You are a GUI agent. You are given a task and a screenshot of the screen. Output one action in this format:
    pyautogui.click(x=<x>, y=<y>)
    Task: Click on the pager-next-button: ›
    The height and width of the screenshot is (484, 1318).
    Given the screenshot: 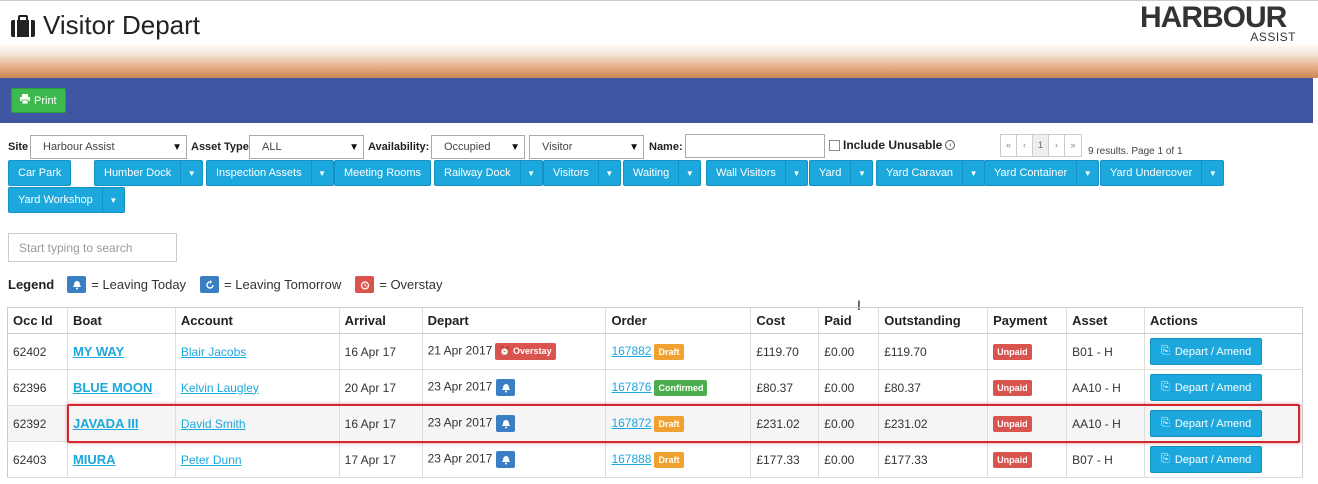 What is the action you would take?
    pyautogui.click(x=1057, y=145)
    